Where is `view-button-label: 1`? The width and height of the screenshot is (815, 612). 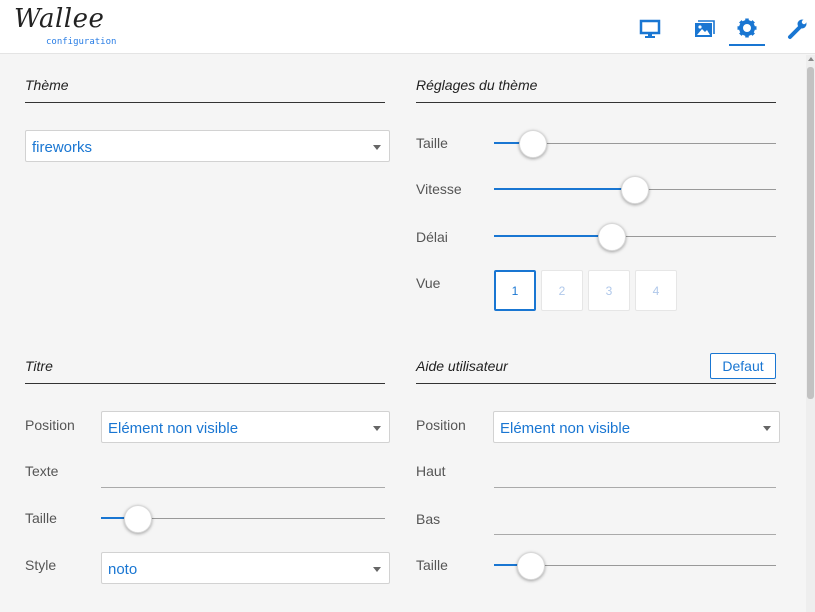 view-button-label: 1 is located at coordinates (515, 290).